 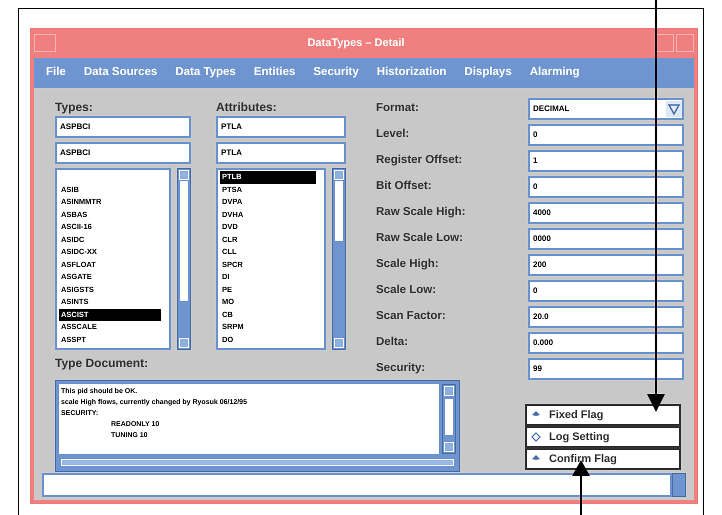 What do you see at coordinates (606, 213) in the screenshot?
I see `input-field: 4000` at bounding box center [606, 213].